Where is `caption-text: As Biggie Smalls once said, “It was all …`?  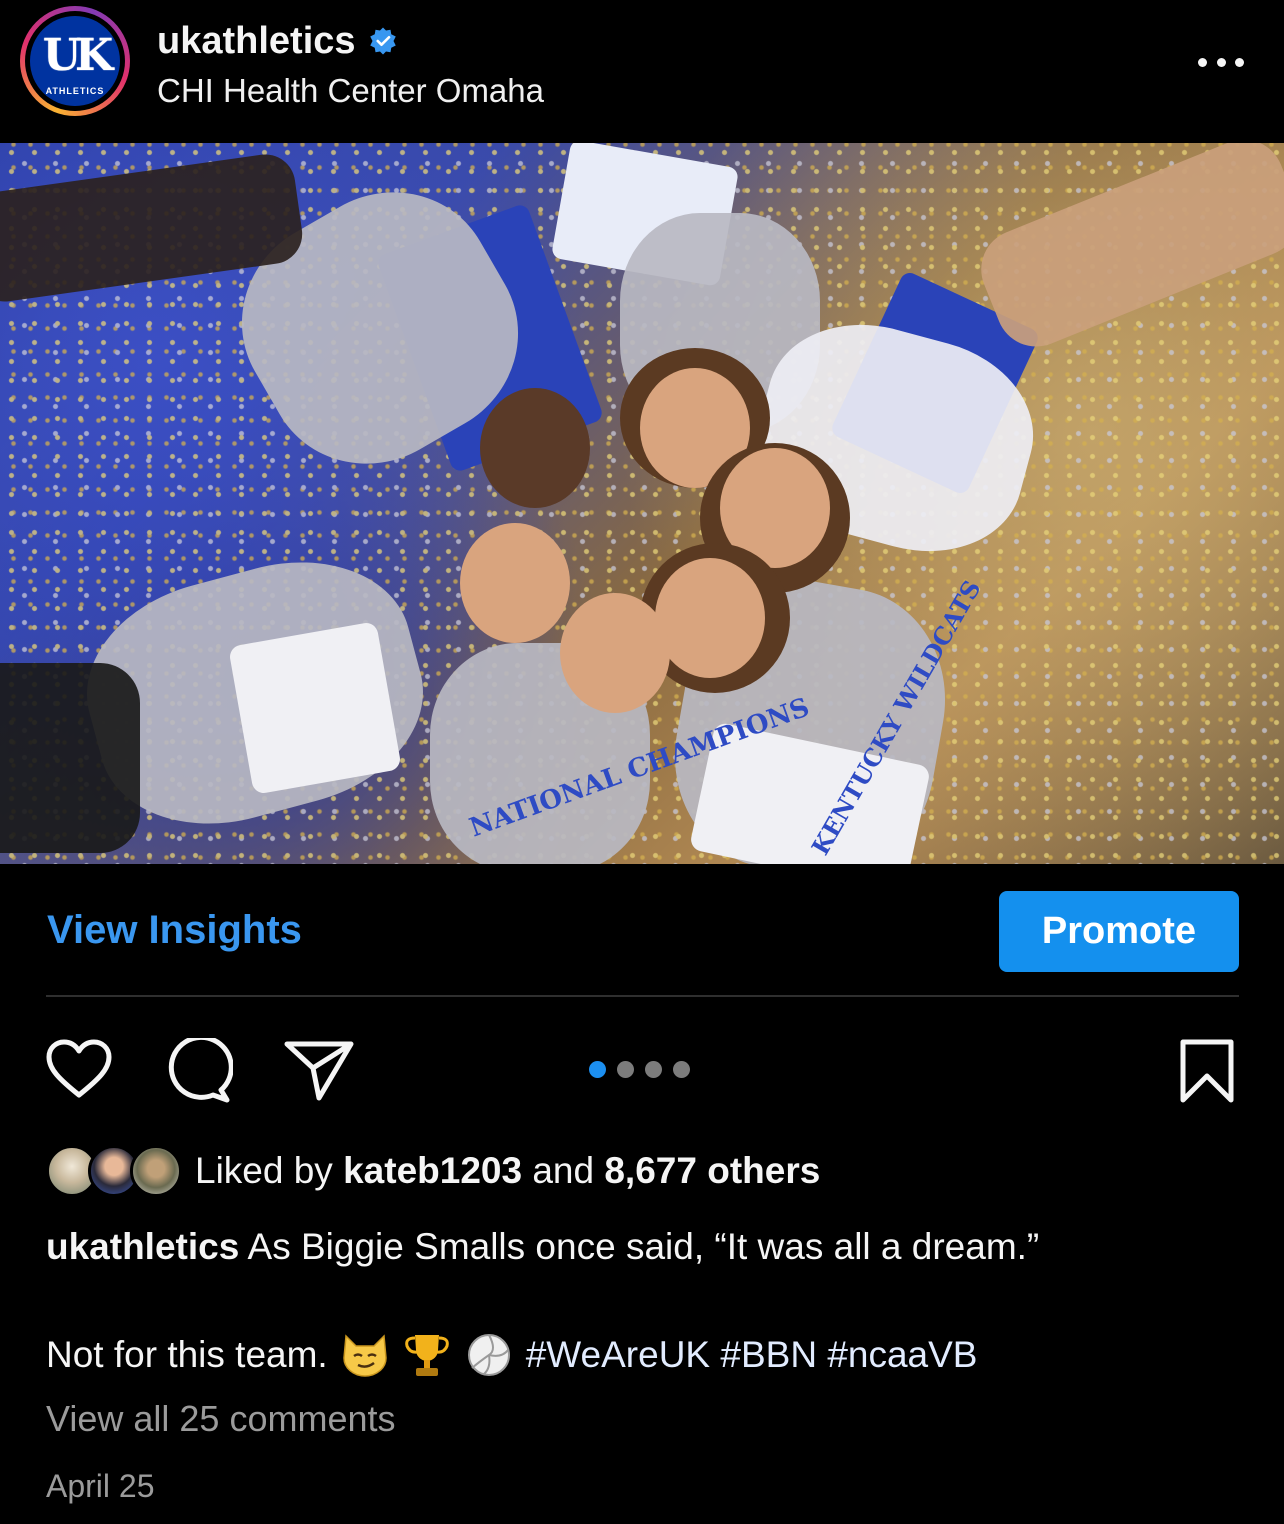
caption-text: As Biggie Smalls once said, “It was all … is located at coordinates (643, 1246).